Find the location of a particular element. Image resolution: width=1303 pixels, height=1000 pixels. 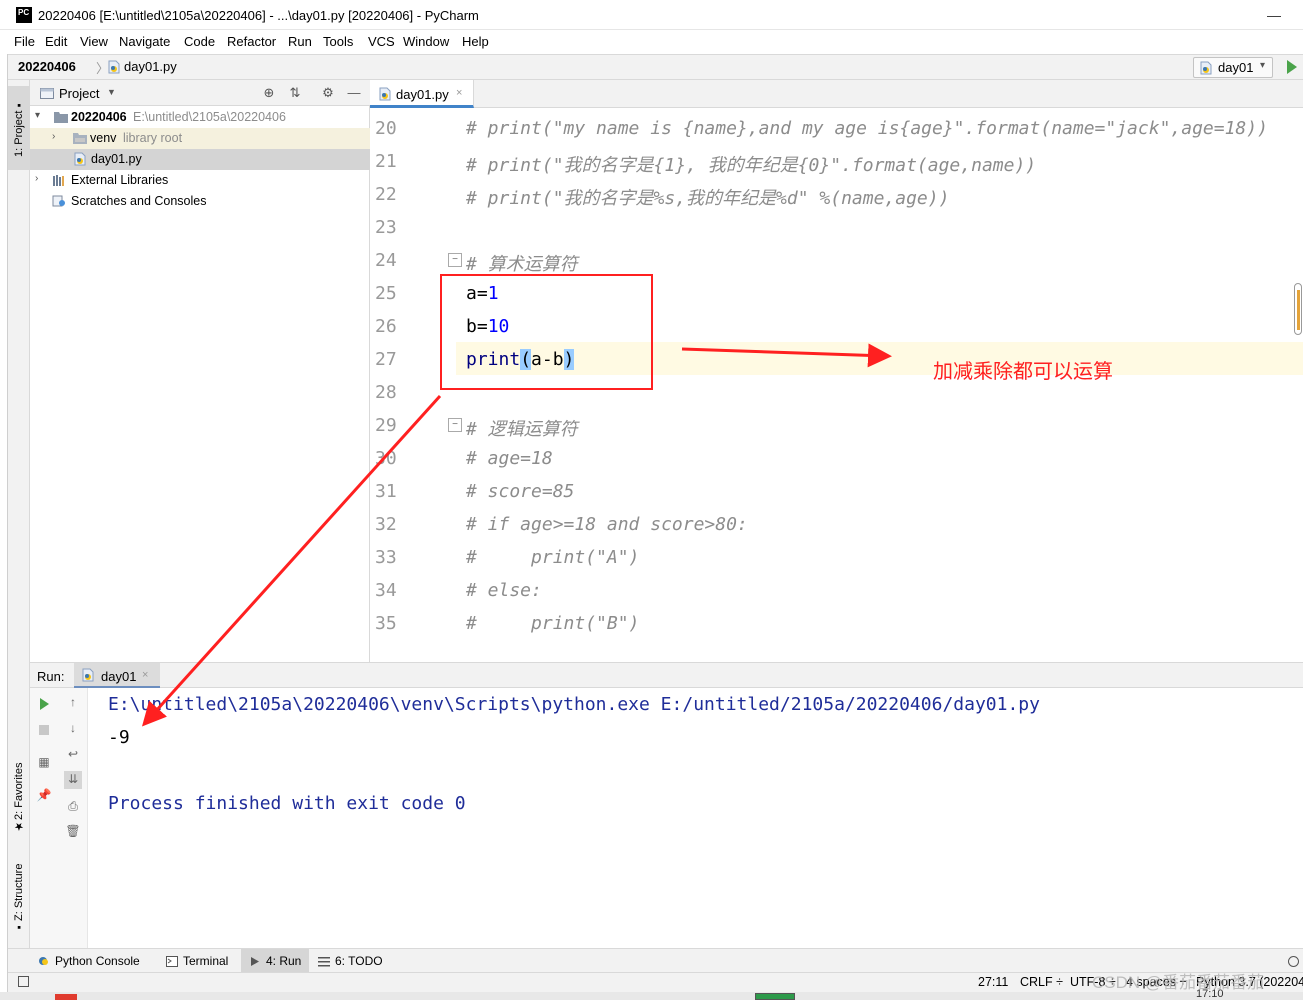

menu-file: File is located at coordinates (24, 41).